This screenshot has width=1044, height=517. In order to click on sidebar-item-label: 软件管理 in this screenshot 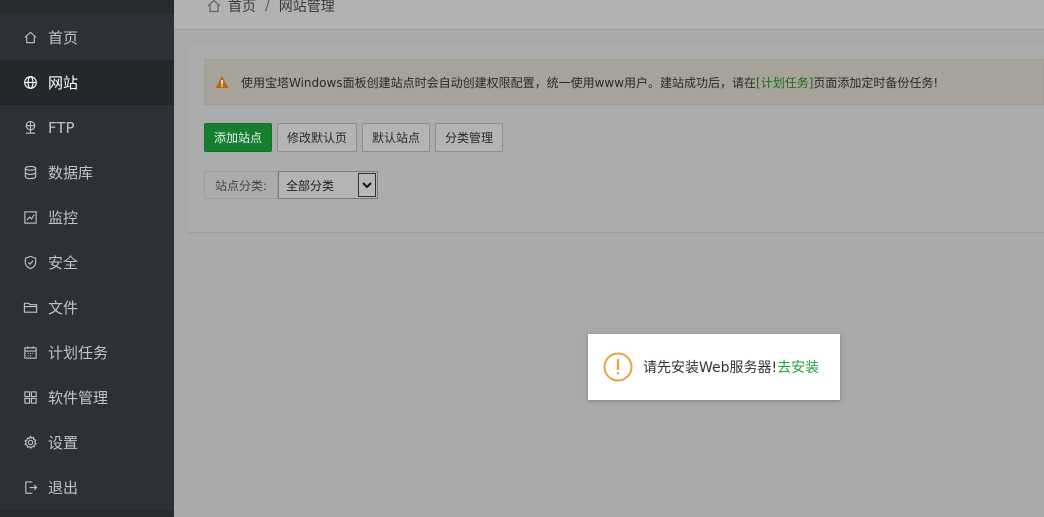, I will do `click(78, 398)`.